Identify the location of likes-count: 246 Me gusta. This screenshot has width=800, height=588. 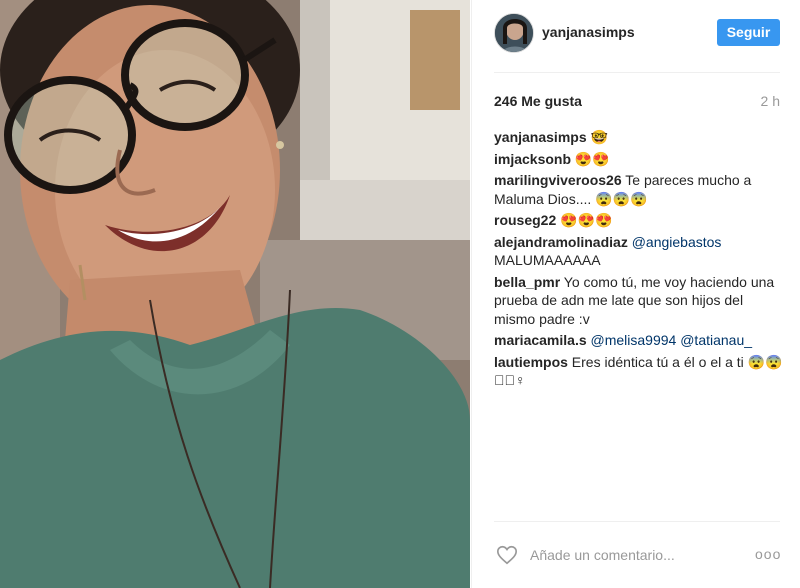
(538, 101).